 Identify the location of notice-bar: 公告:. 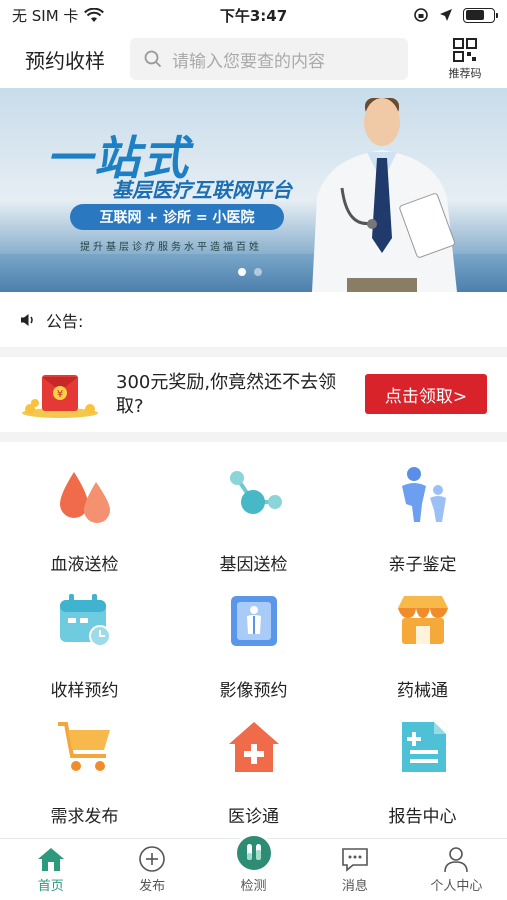
(253, 319).